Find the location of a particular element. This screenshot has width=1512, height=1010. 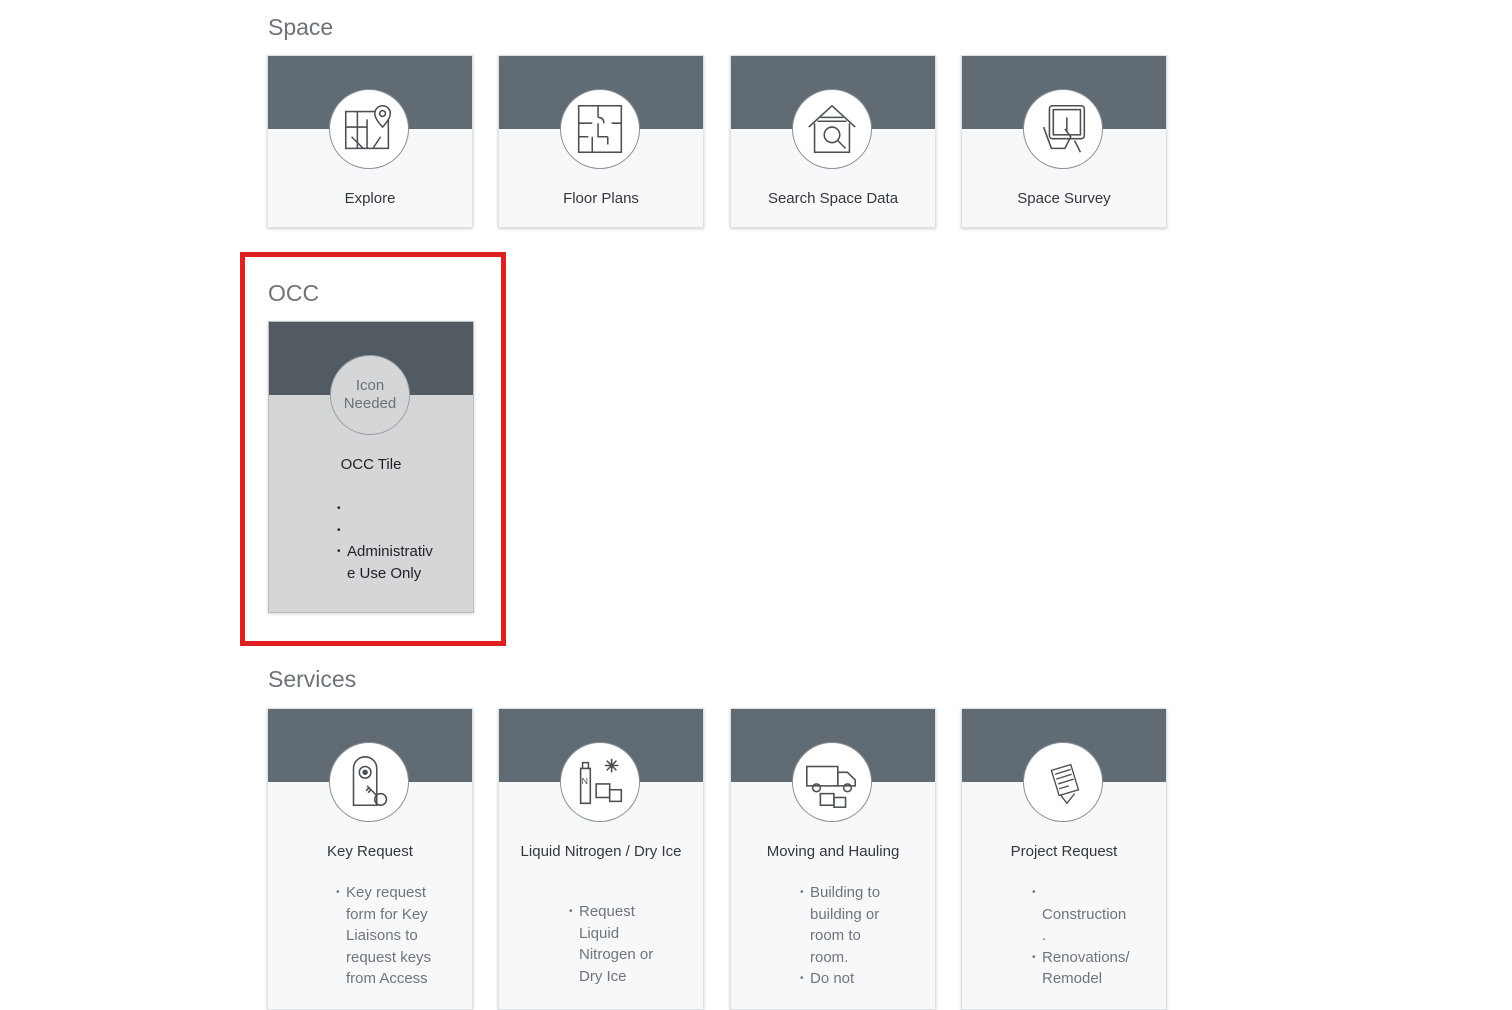

tile-label: Floor Plans is located at coordinates (601, 198).